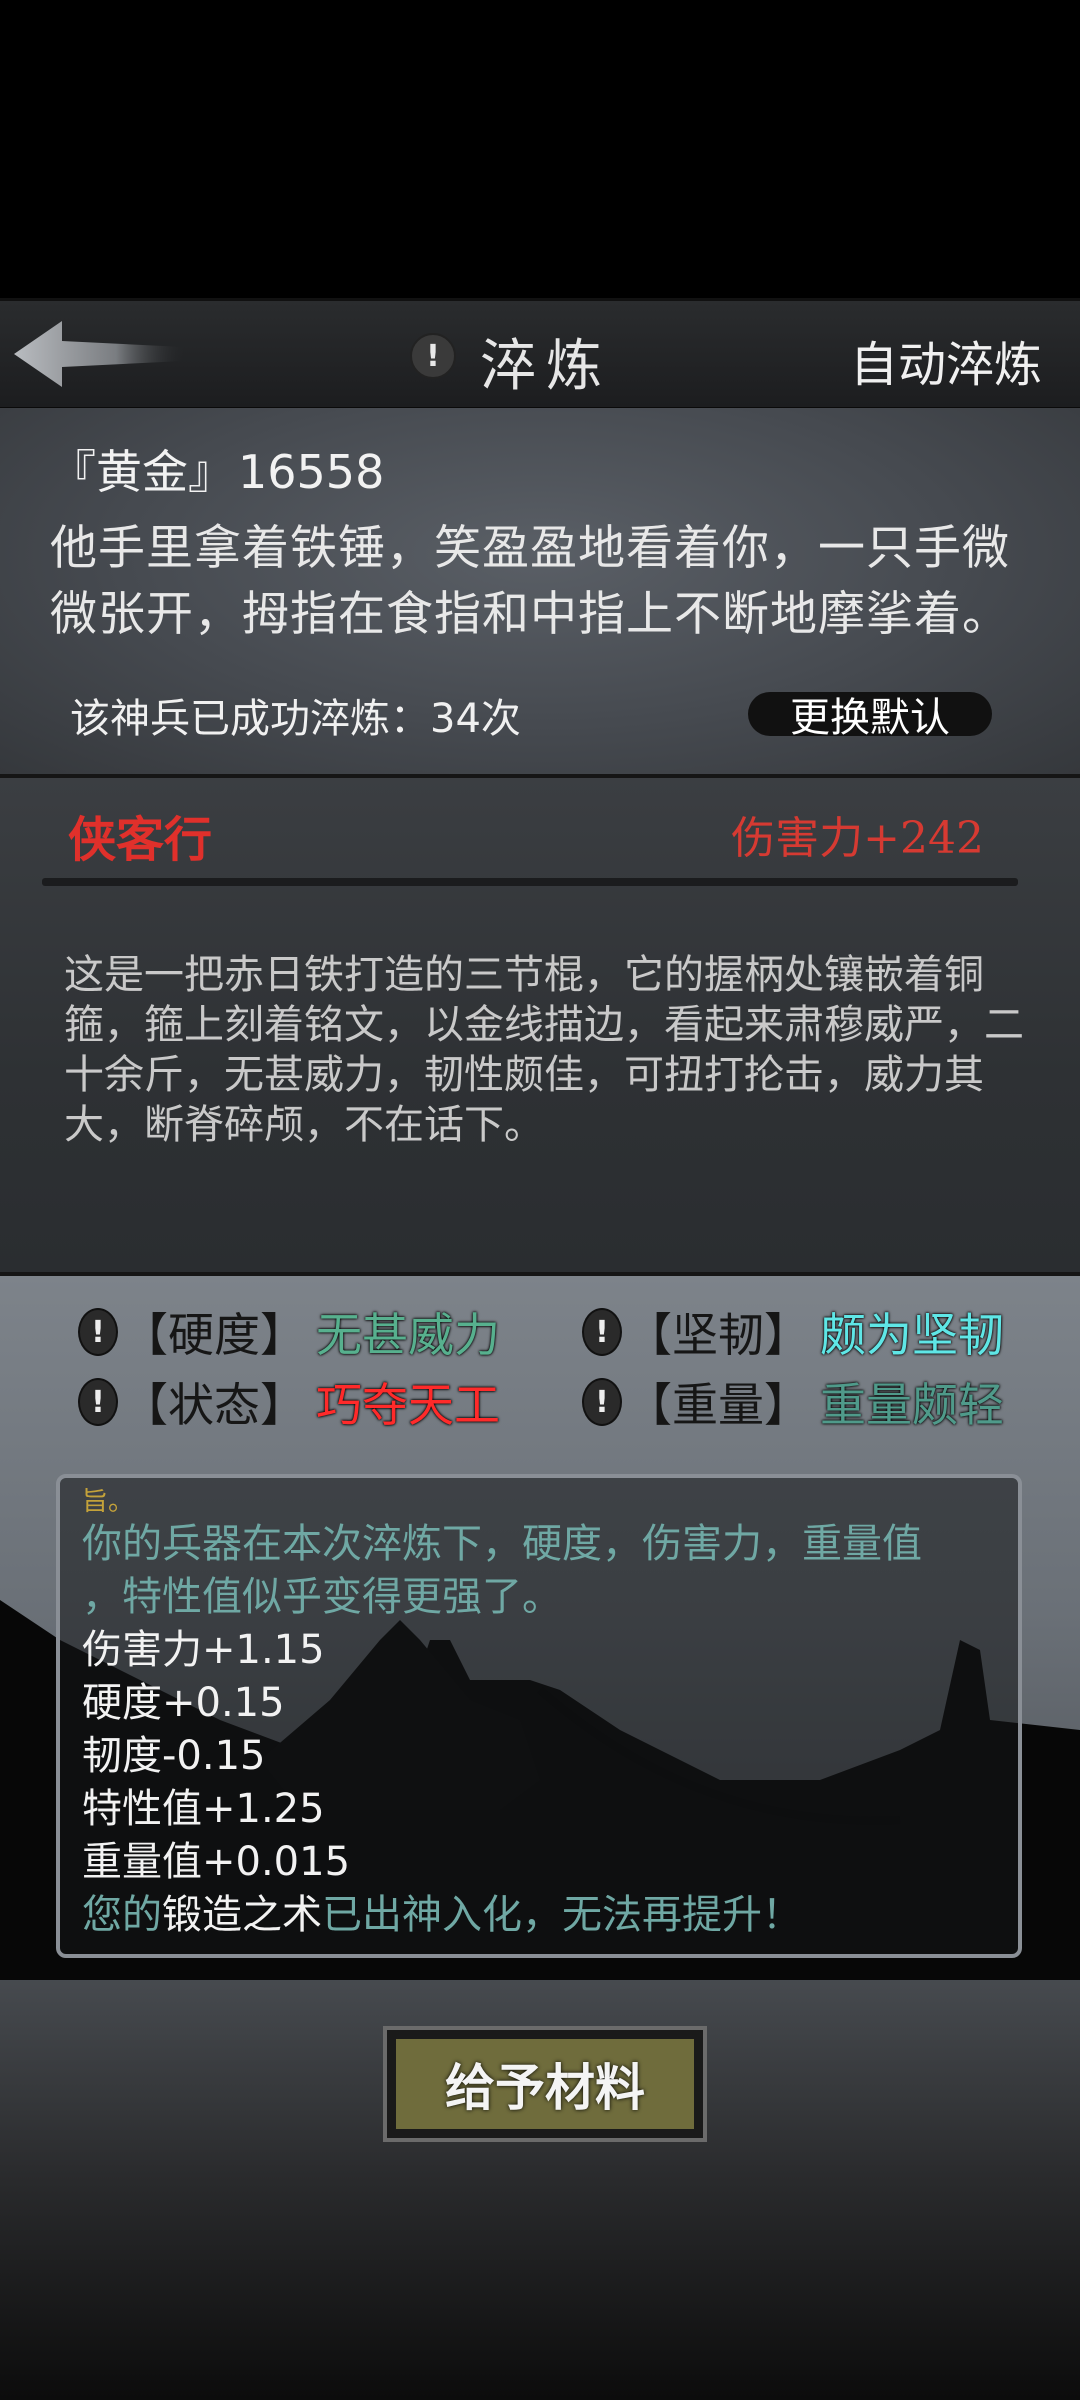 Image resolution: width=1080 pixels, height=2400 pixels. I want to click on log-final-message: 您的锻造之术已出神入化，无法再提升！, so click(539, 1915).